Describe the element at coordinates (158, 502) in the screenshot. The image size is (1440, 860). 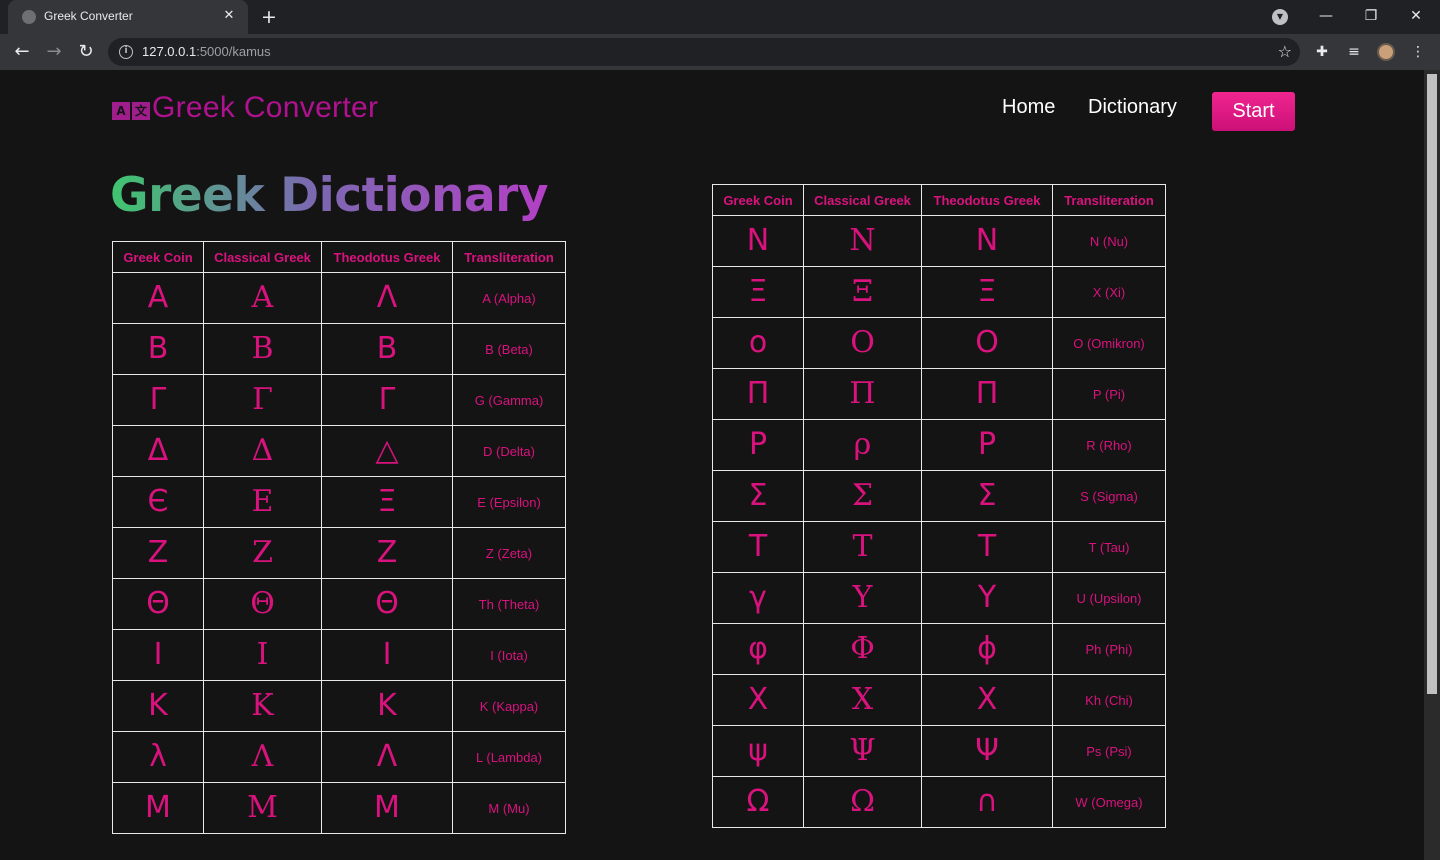
I see `greek-coin-cell: Є` at that location.